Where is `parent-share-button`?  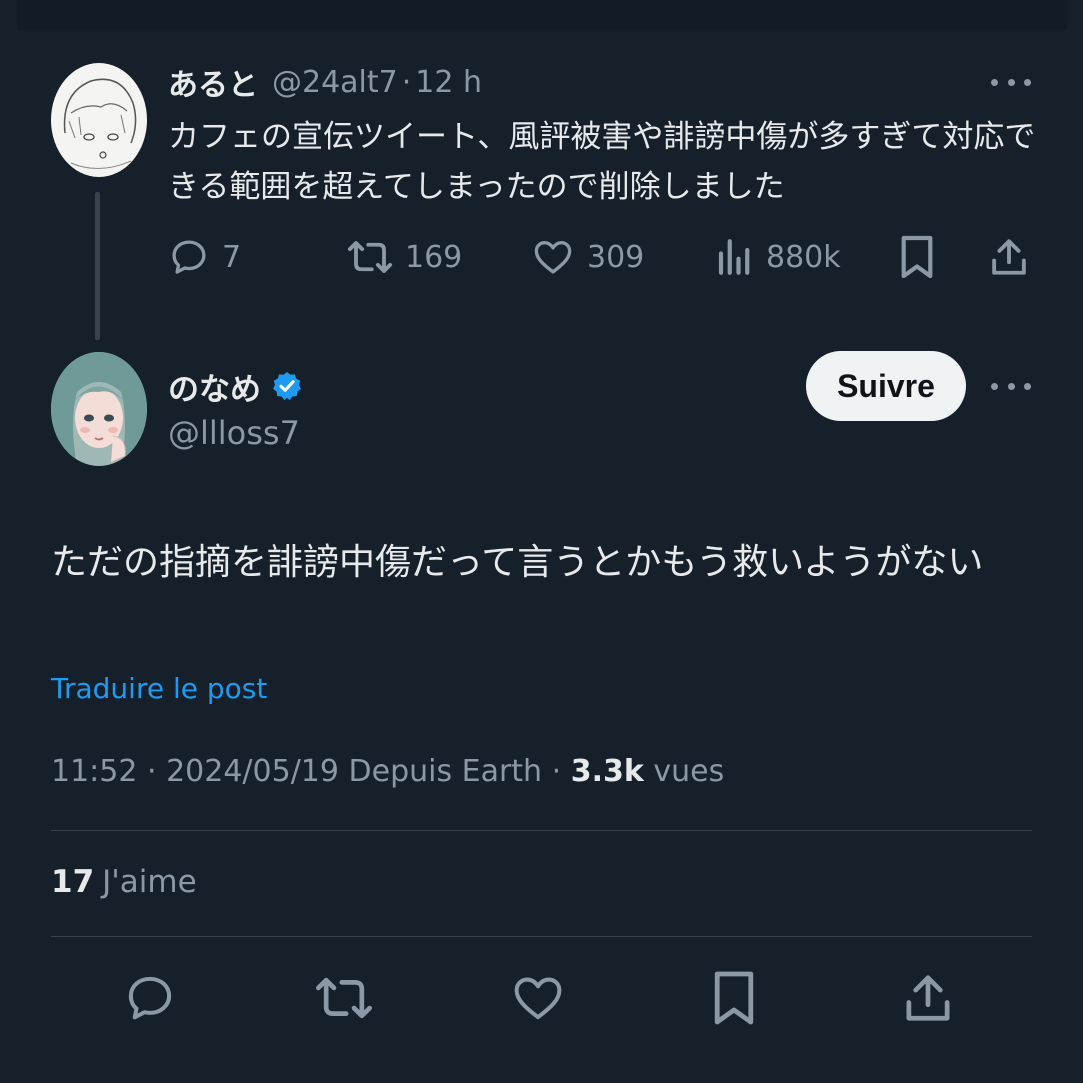
parent-share-button is located at coordinates (1009, 257).